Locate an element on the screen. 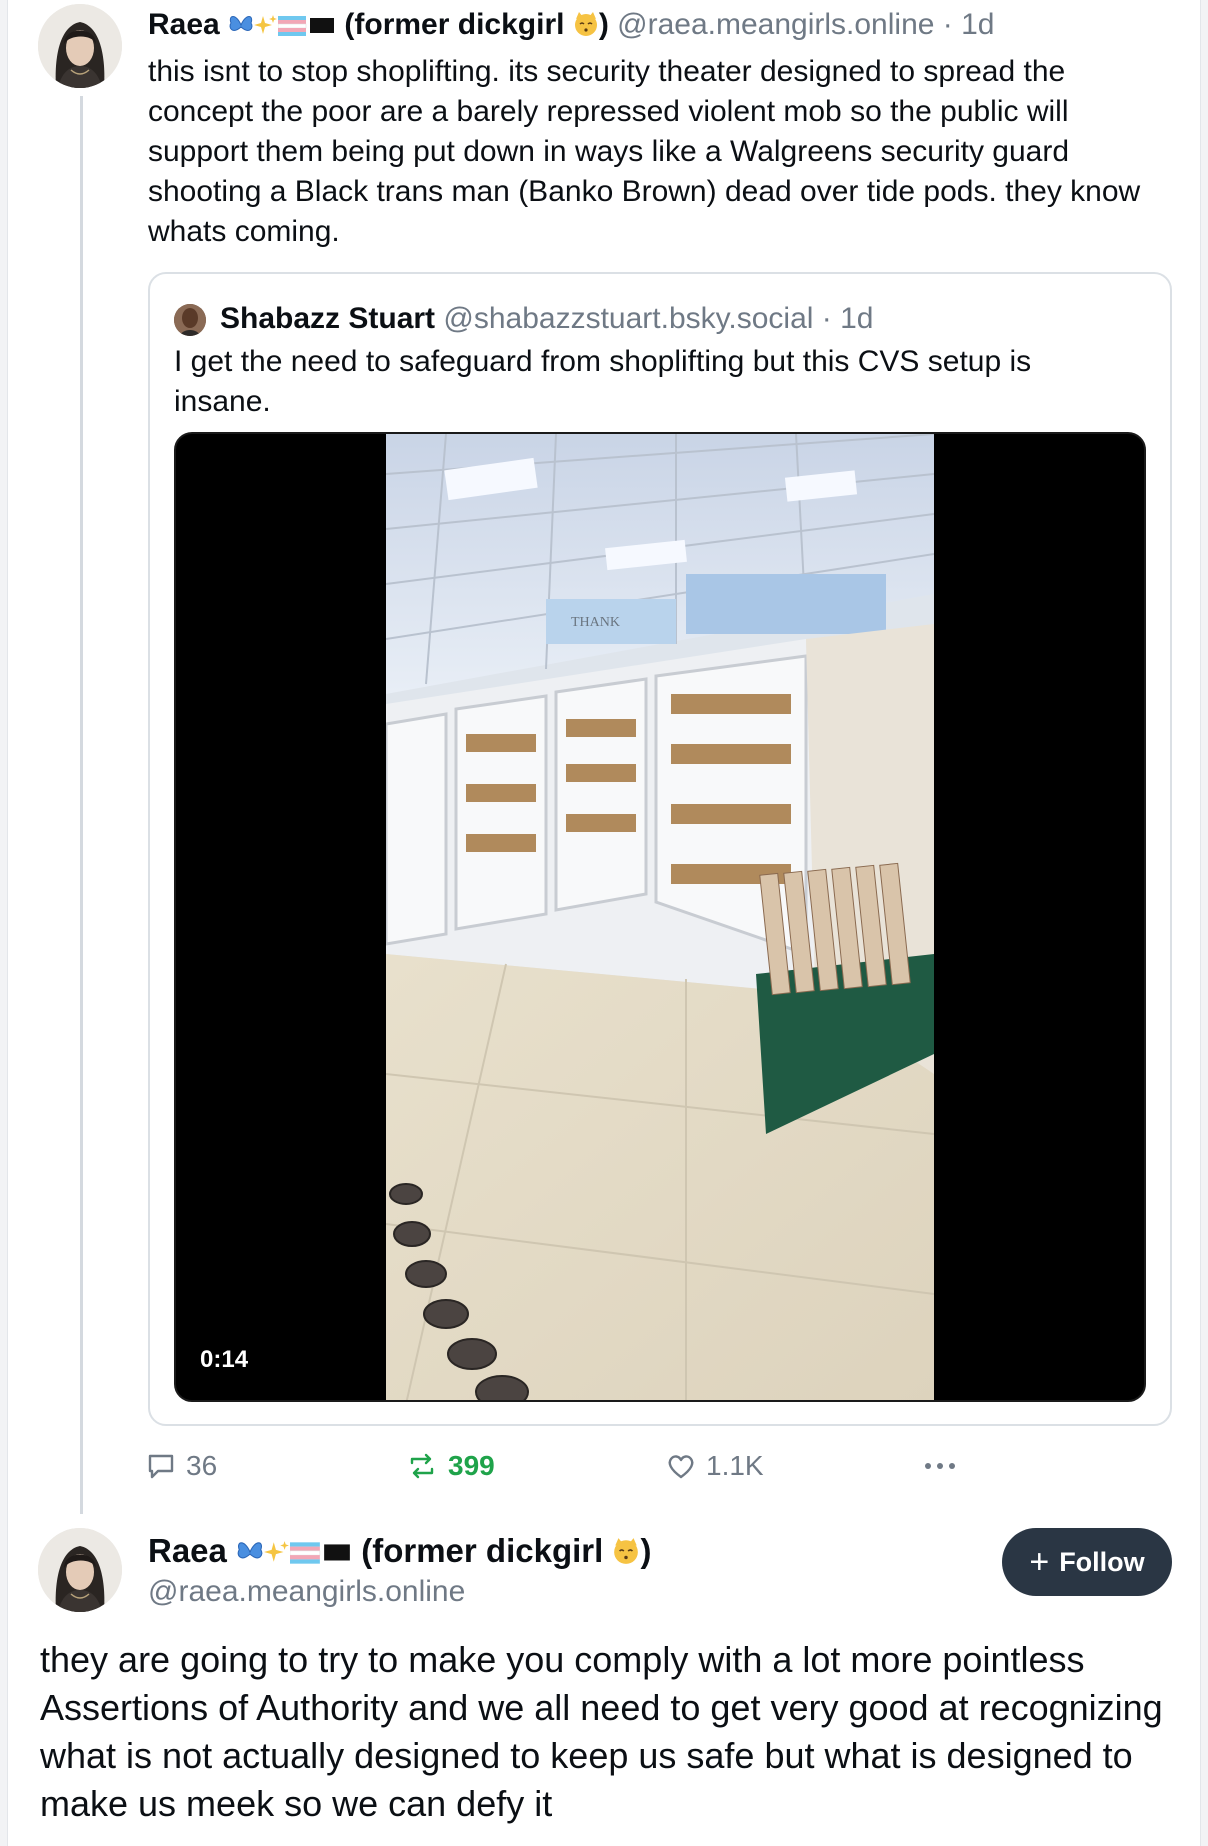 Image resolution: width=1208 pixels, height=1846 pixels. reply-icon is located at coordinates (161, 1466).